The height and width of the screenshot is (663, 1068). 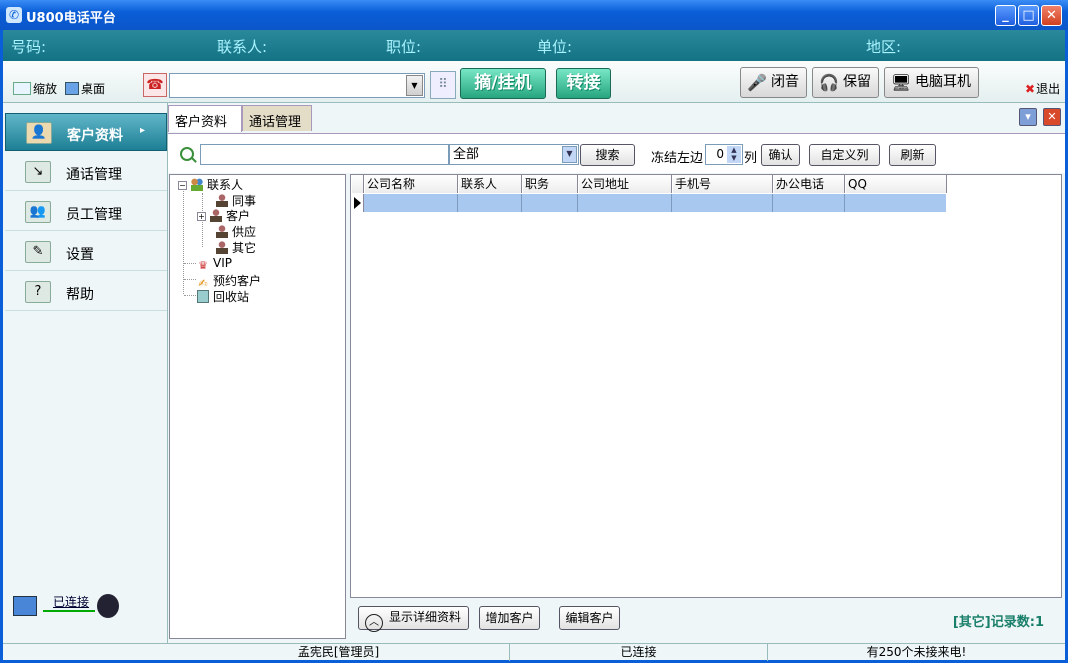 What do you see at coordinates (1051, 15) in the screenshot?
I see `close-button: ✕` at bounding box center [1051, 15].